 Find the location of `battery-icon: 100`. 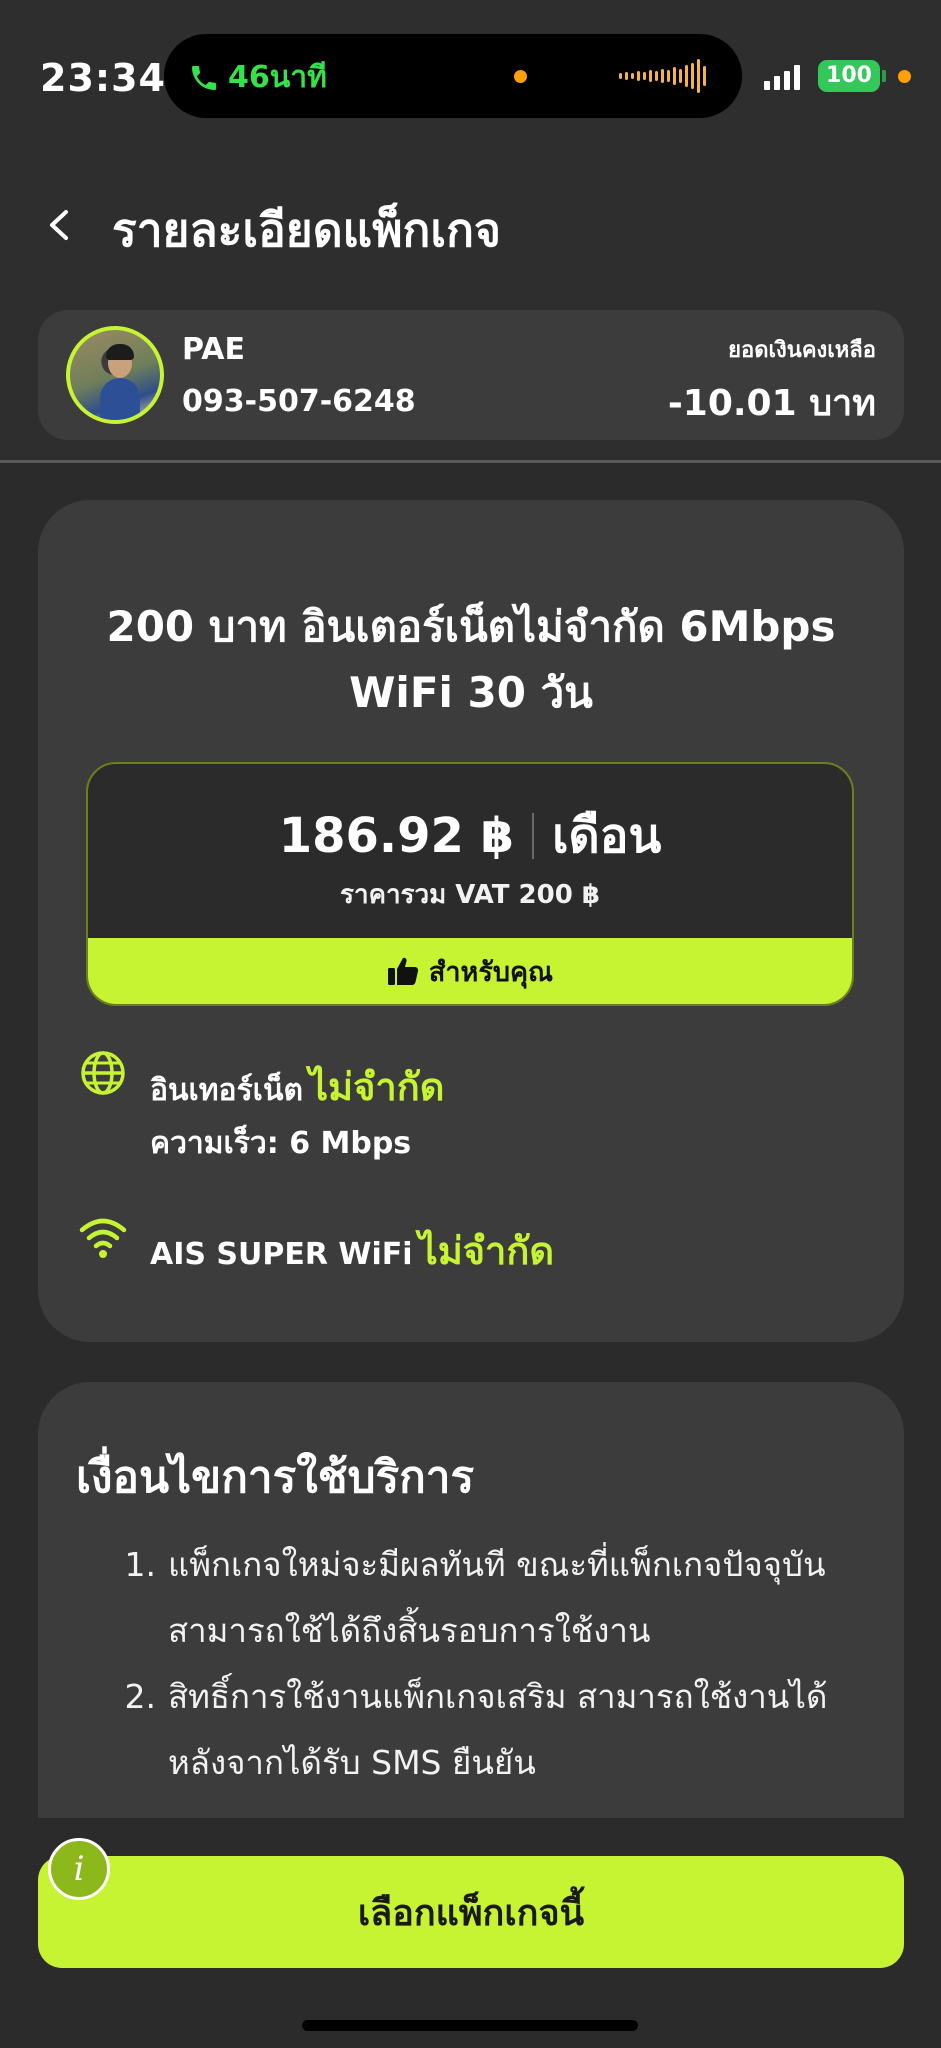

battery-icon: 100 is located at coordinates (849, 76).